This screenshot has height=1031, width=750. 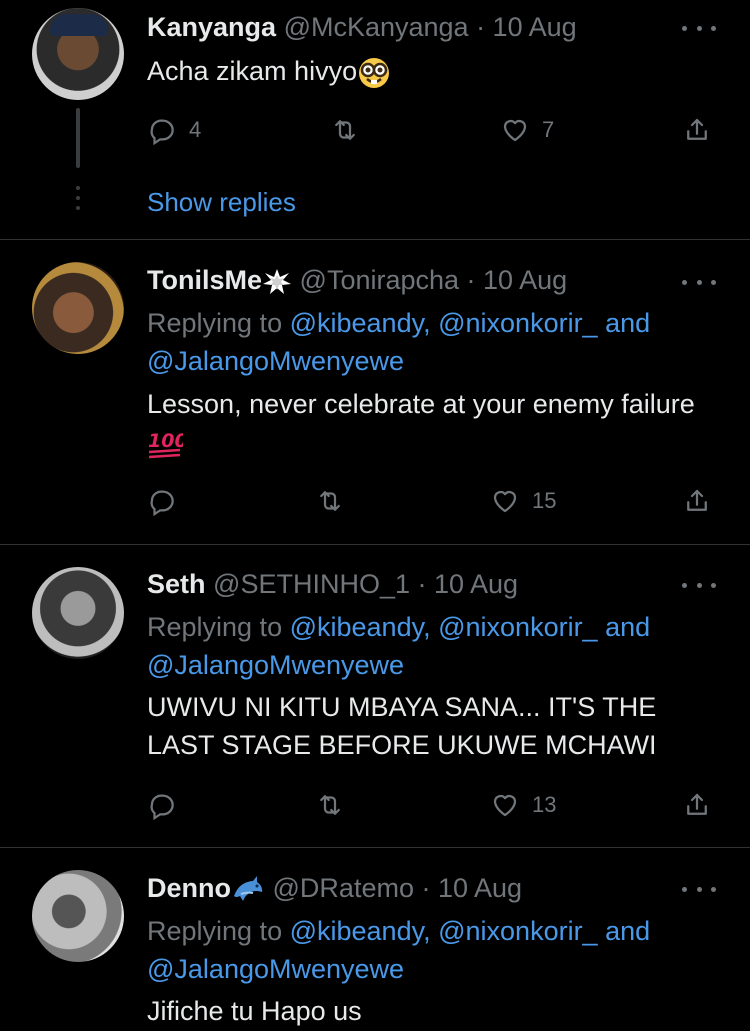 What do you see at coordinates (523, 501) in the screenshot?
I see `like-button: 15` at bounding box center [523, 501].